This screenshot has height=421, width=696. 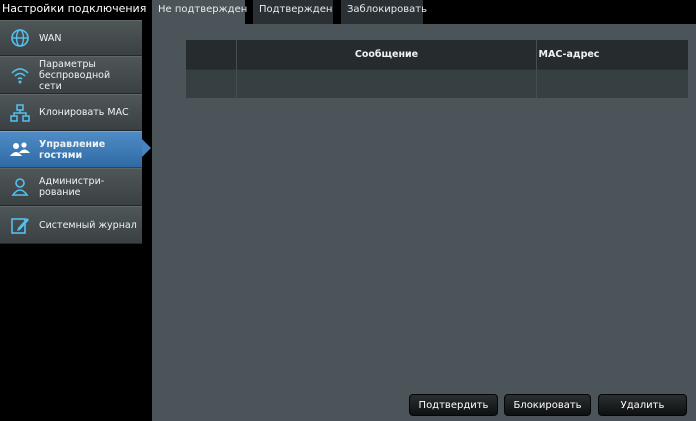 I want to click on edit-log-icon, so click(x=20, y=225).